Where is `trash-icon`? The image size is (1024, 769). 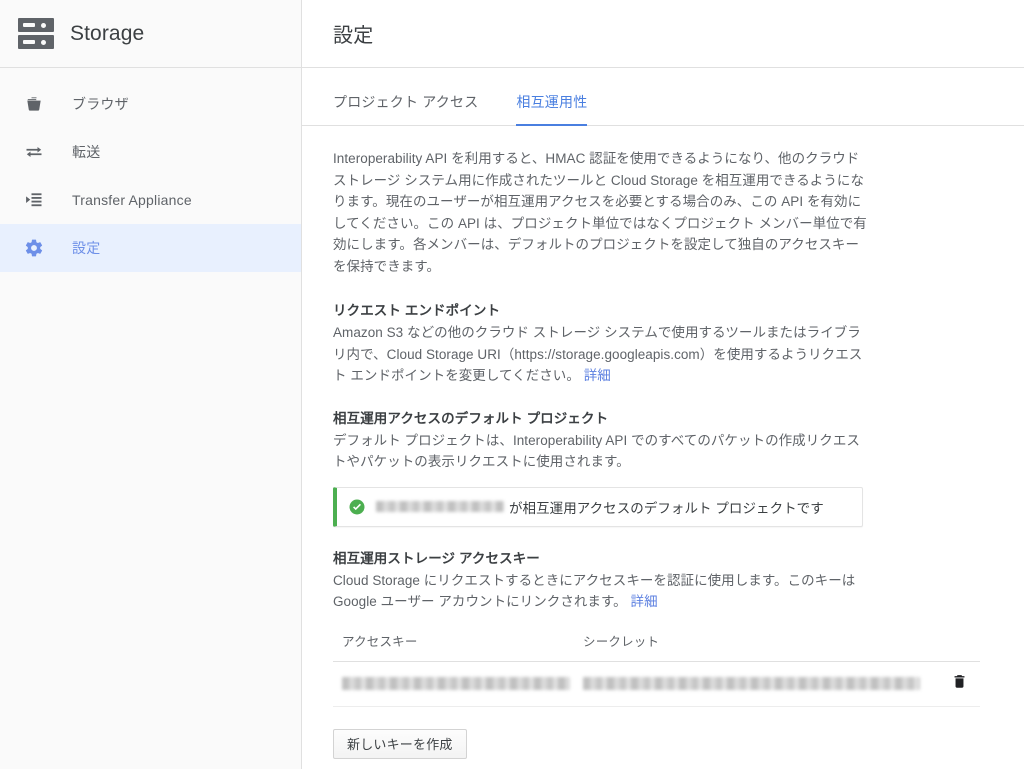 trash-icon is located at coordinates (959, 681).